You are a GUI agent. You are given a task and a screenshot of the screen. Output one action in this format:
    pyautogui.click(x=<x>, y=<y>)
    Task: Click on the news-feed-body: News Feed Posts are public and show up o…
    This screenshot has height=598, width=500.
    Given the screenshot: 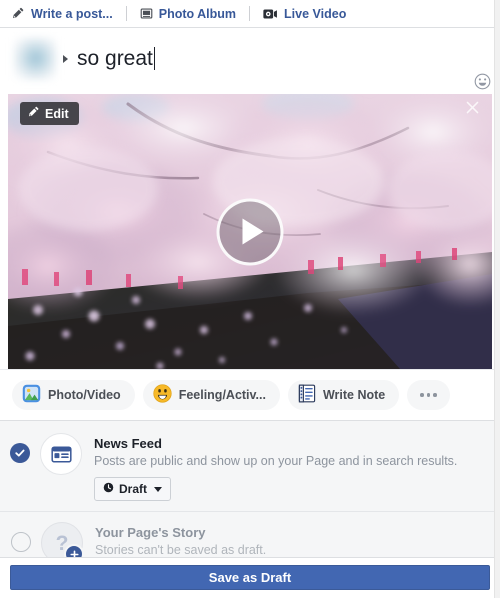 What is the action you would take?
    pyautogui.click(x=275, y=467)
    